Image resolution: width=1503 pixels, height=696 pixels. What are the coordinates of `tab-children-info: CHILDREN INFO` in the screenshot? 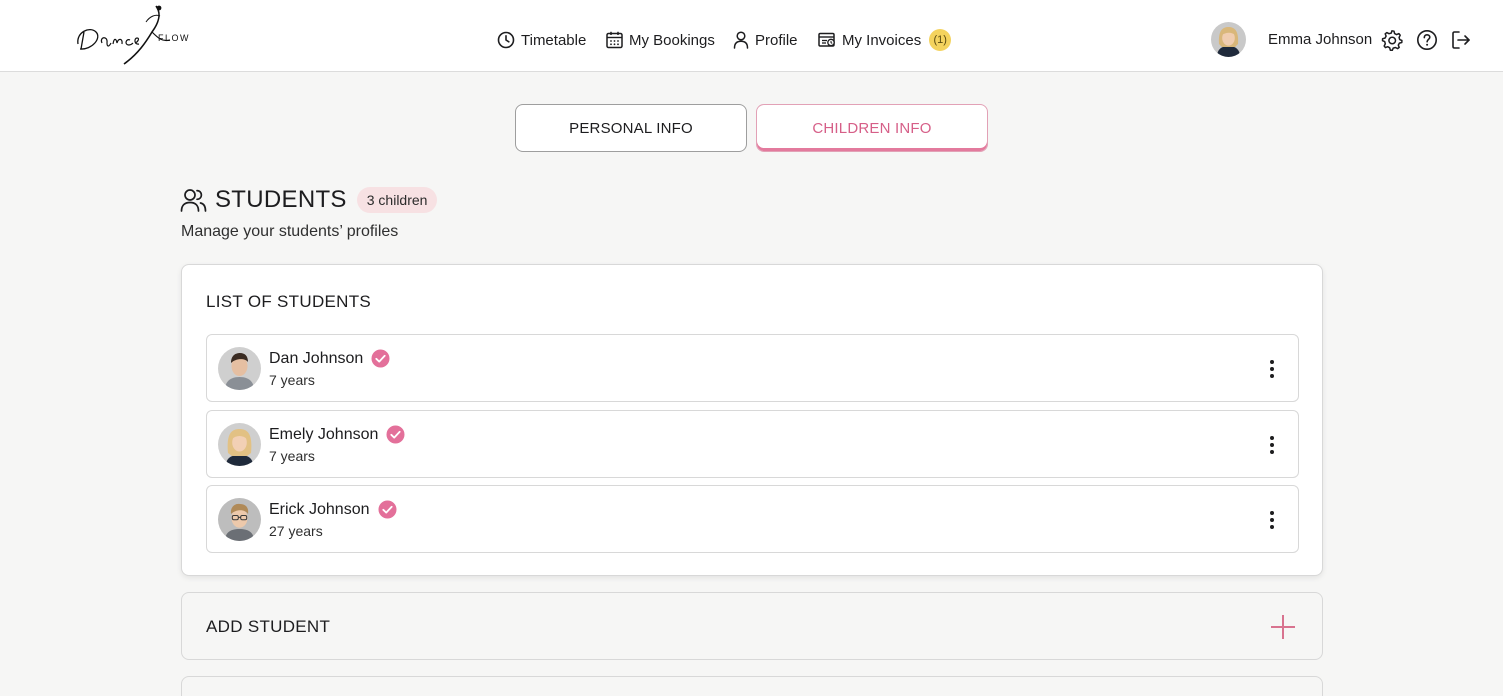 It's located at (872, 128).